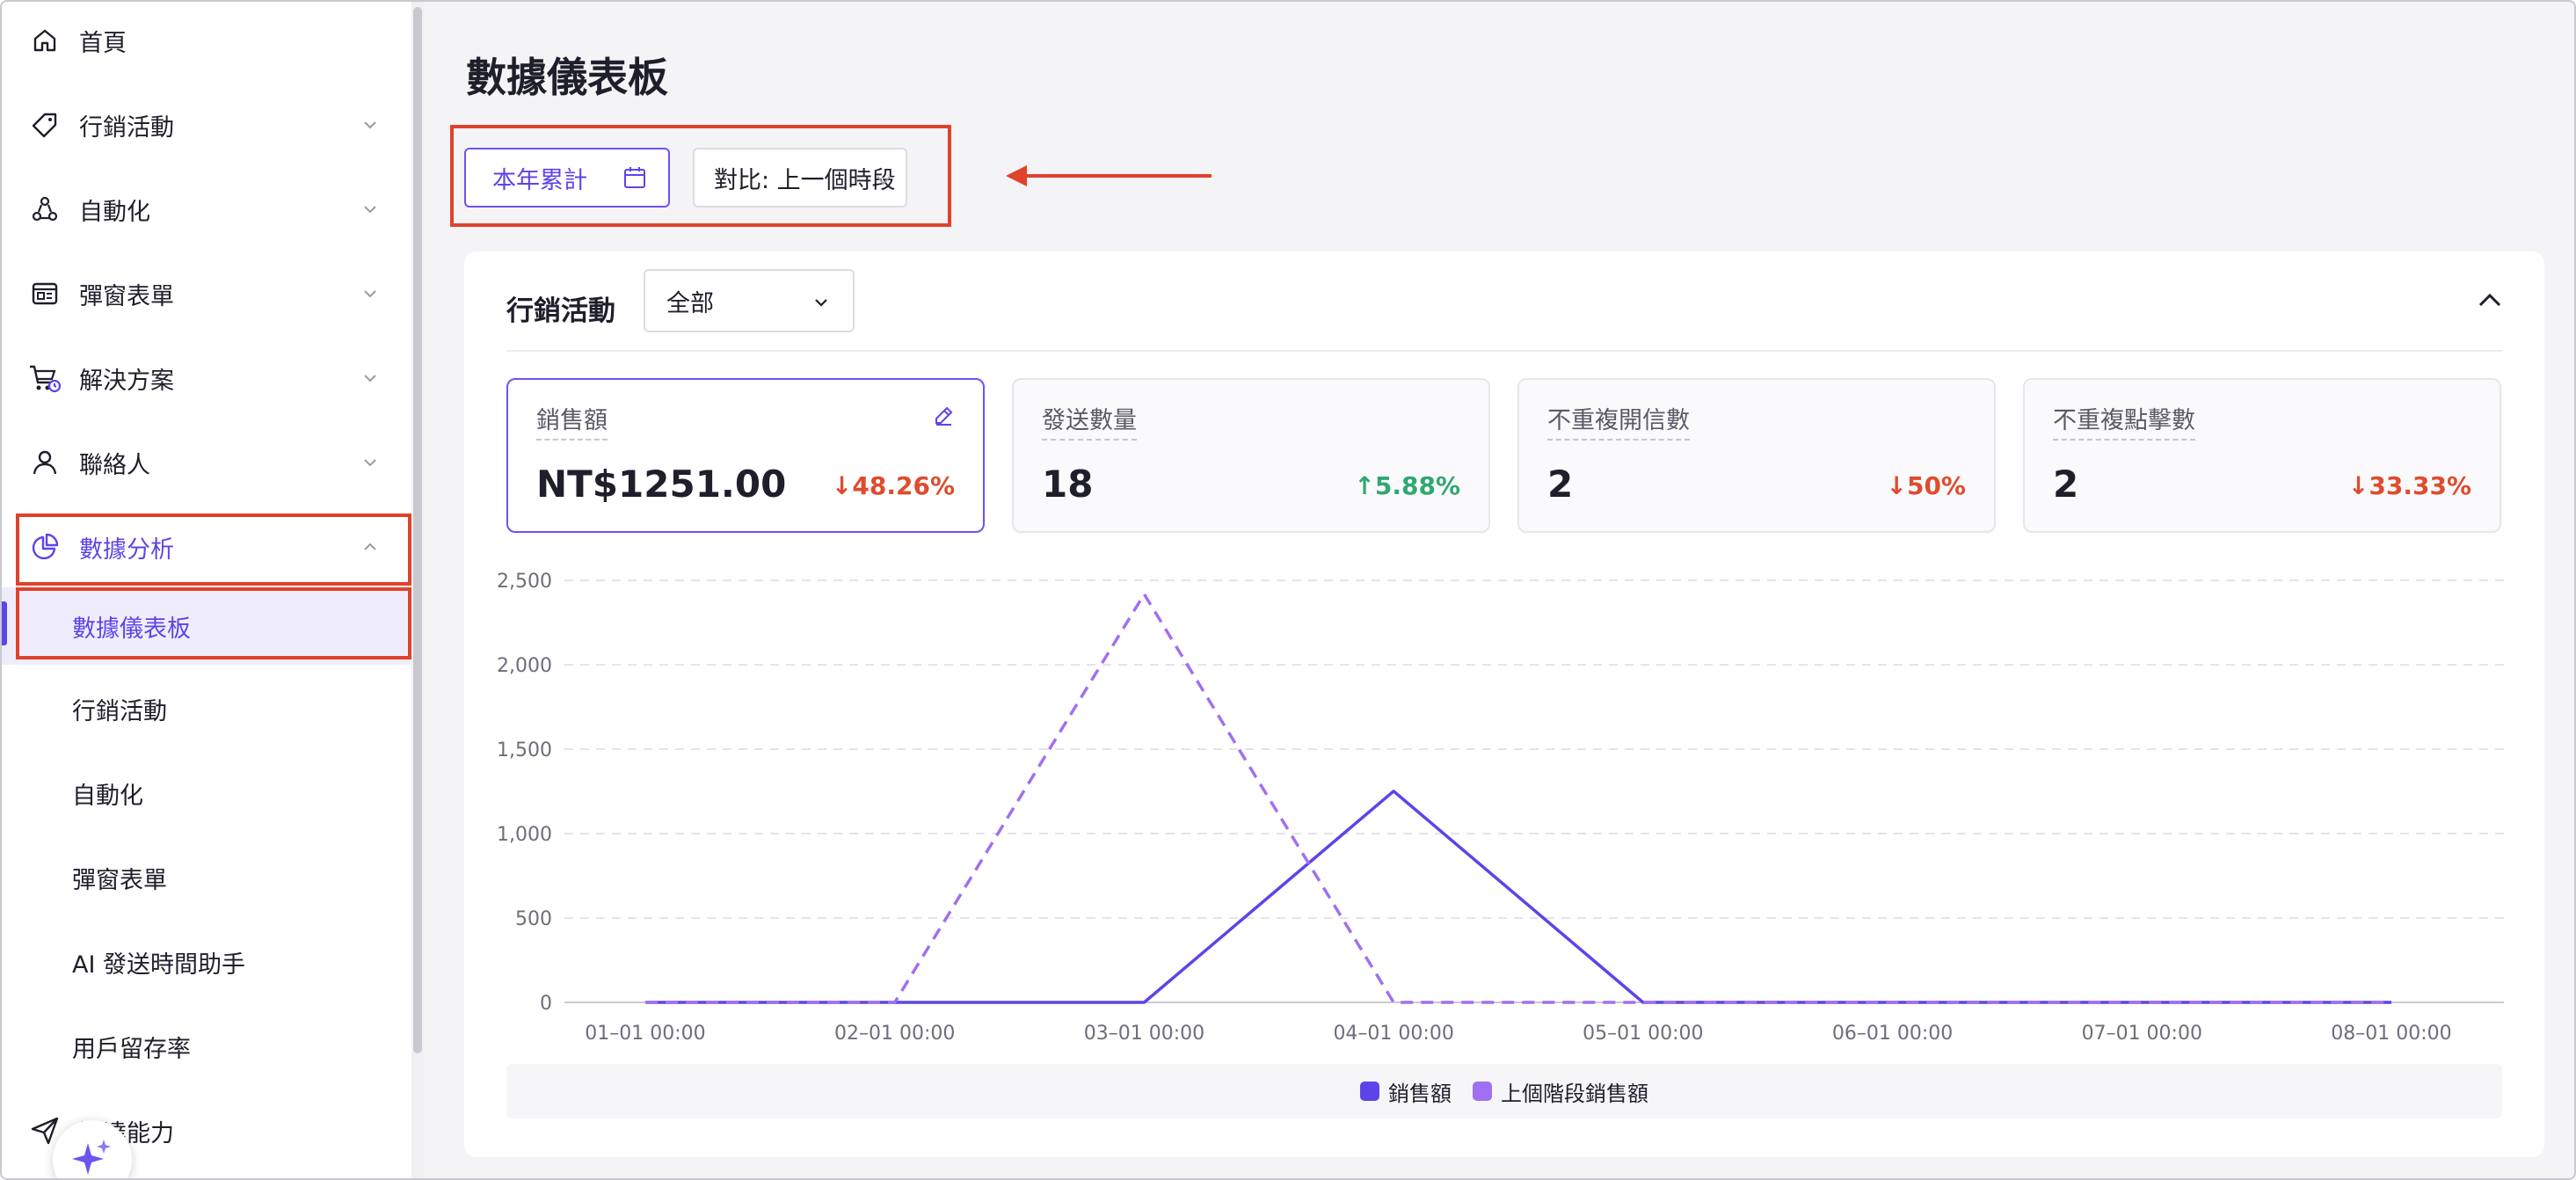  I want to click on sparkle-icon, so click(91, 1157).